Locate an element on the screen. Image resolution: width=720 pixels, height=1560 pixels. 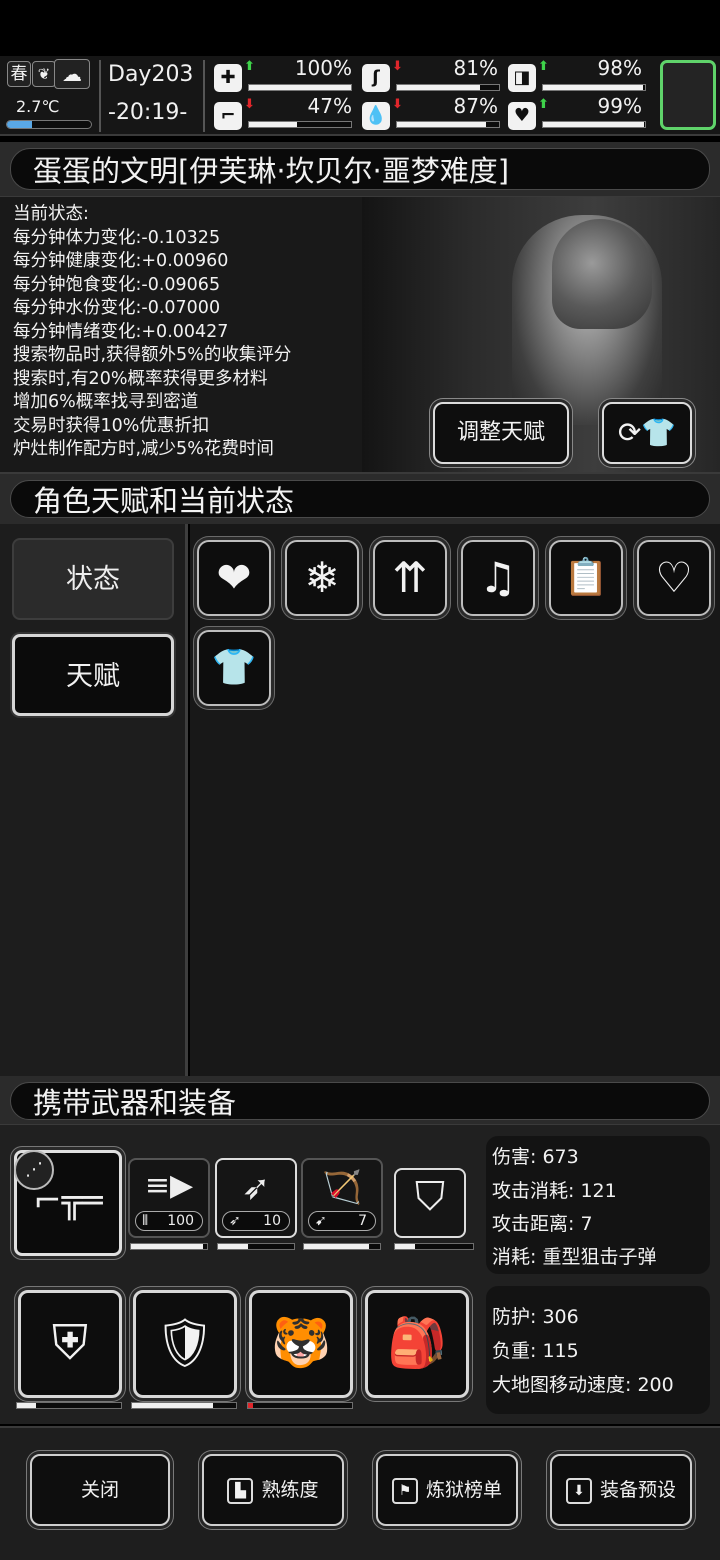
medicine-bar is located at coordinates (594, 87).